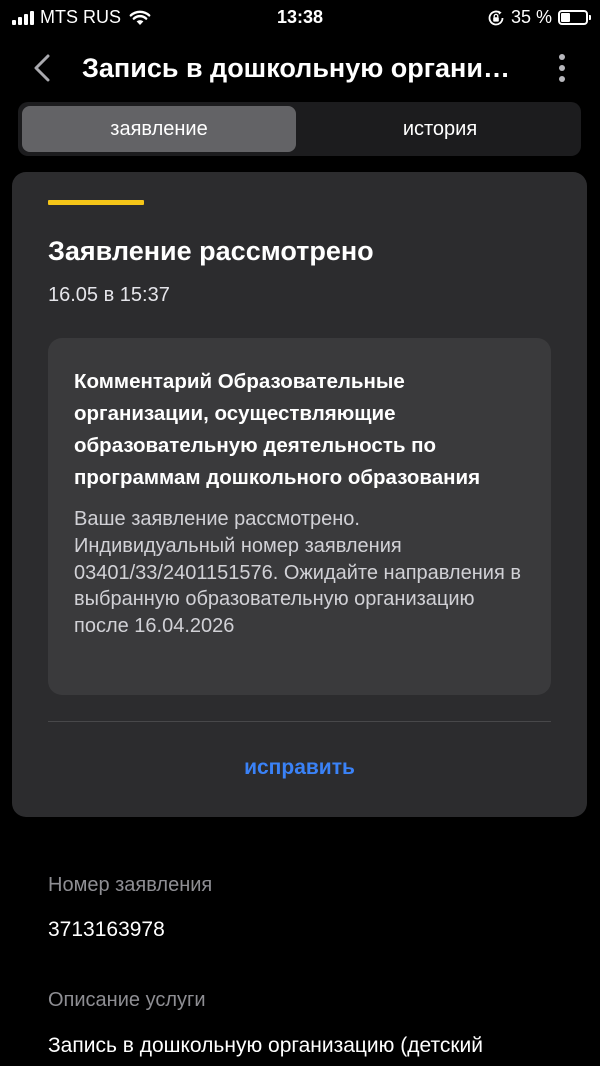 The image size is (600, 1066). I want to click on battery-percent: 35 %, so click(531, 17).